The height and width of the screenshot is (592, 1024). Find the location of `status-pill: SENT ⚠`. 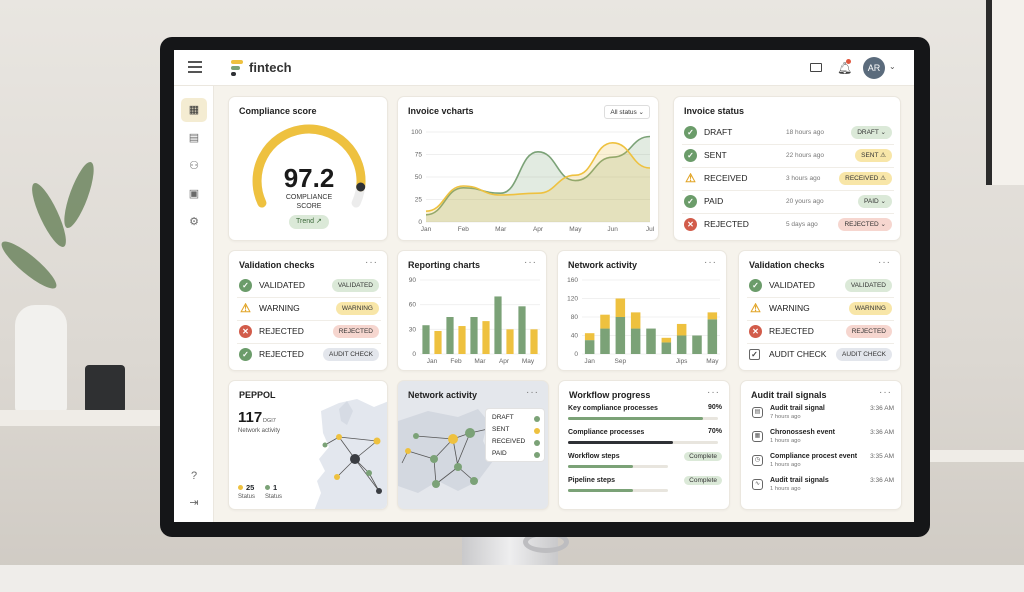

status-pill: SENT ⚠ is located at coordinates (873, 155).